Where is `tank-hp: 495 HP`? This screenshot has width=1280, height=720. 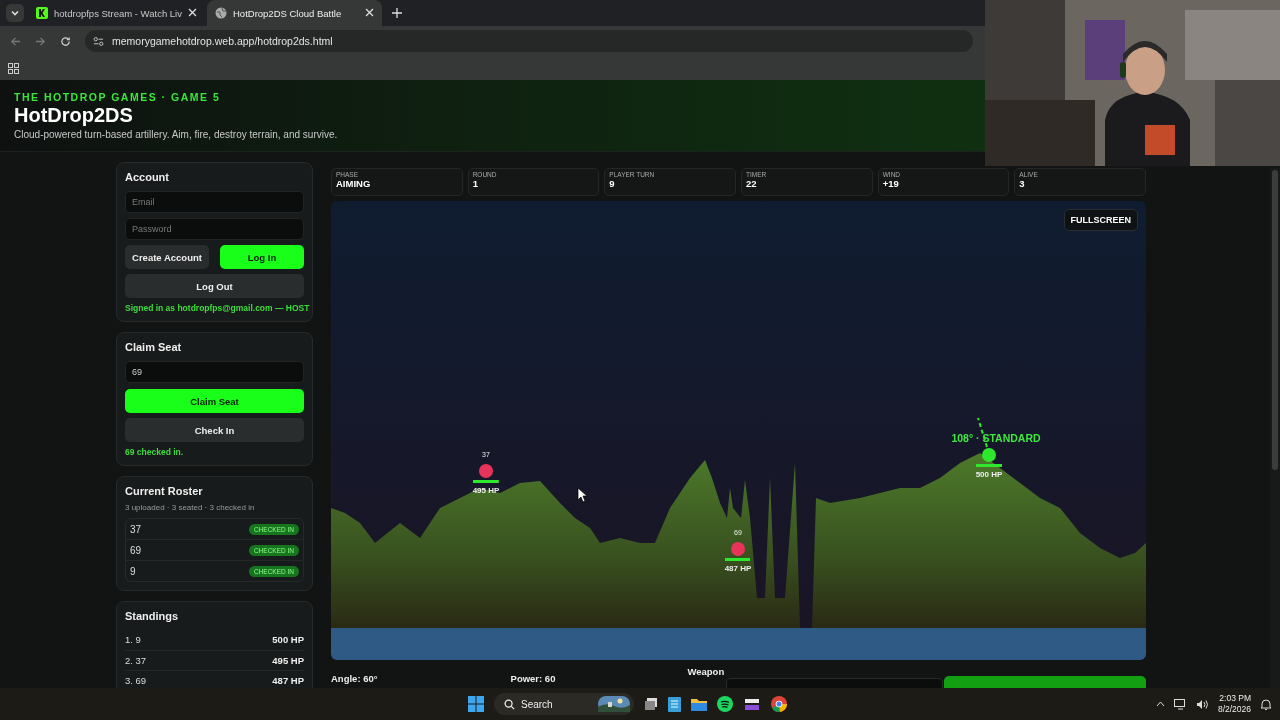
tank-hp: 495 HP is located at coordinates (486, 490).